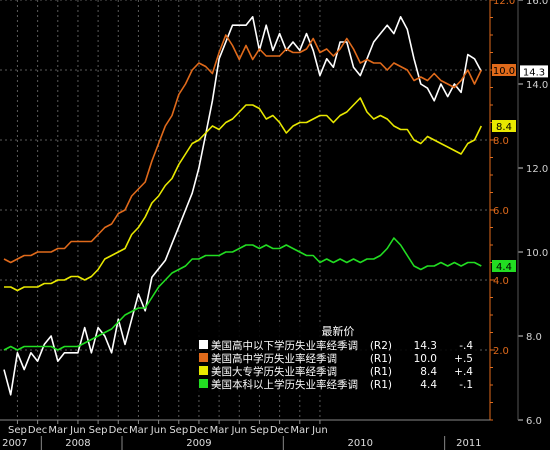 Image resolution: width=550 pixels, height=450 pixels. What do you see at coordinates (504, 71) in the screenshot?
I see `value-tag-label: 10.0` at bounding box center [504, 71].